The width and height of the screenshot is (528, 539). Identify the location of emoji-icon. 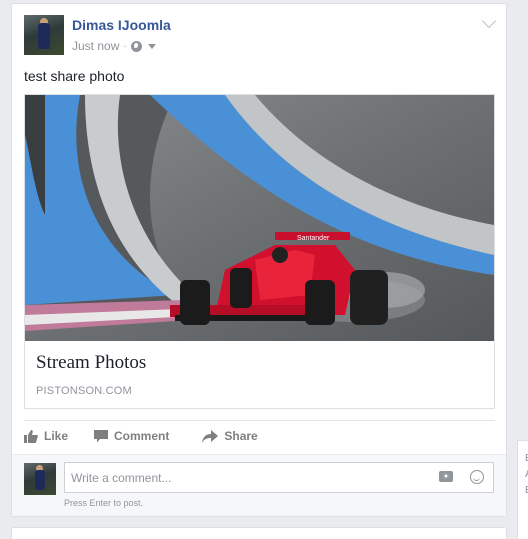
(477, 477).